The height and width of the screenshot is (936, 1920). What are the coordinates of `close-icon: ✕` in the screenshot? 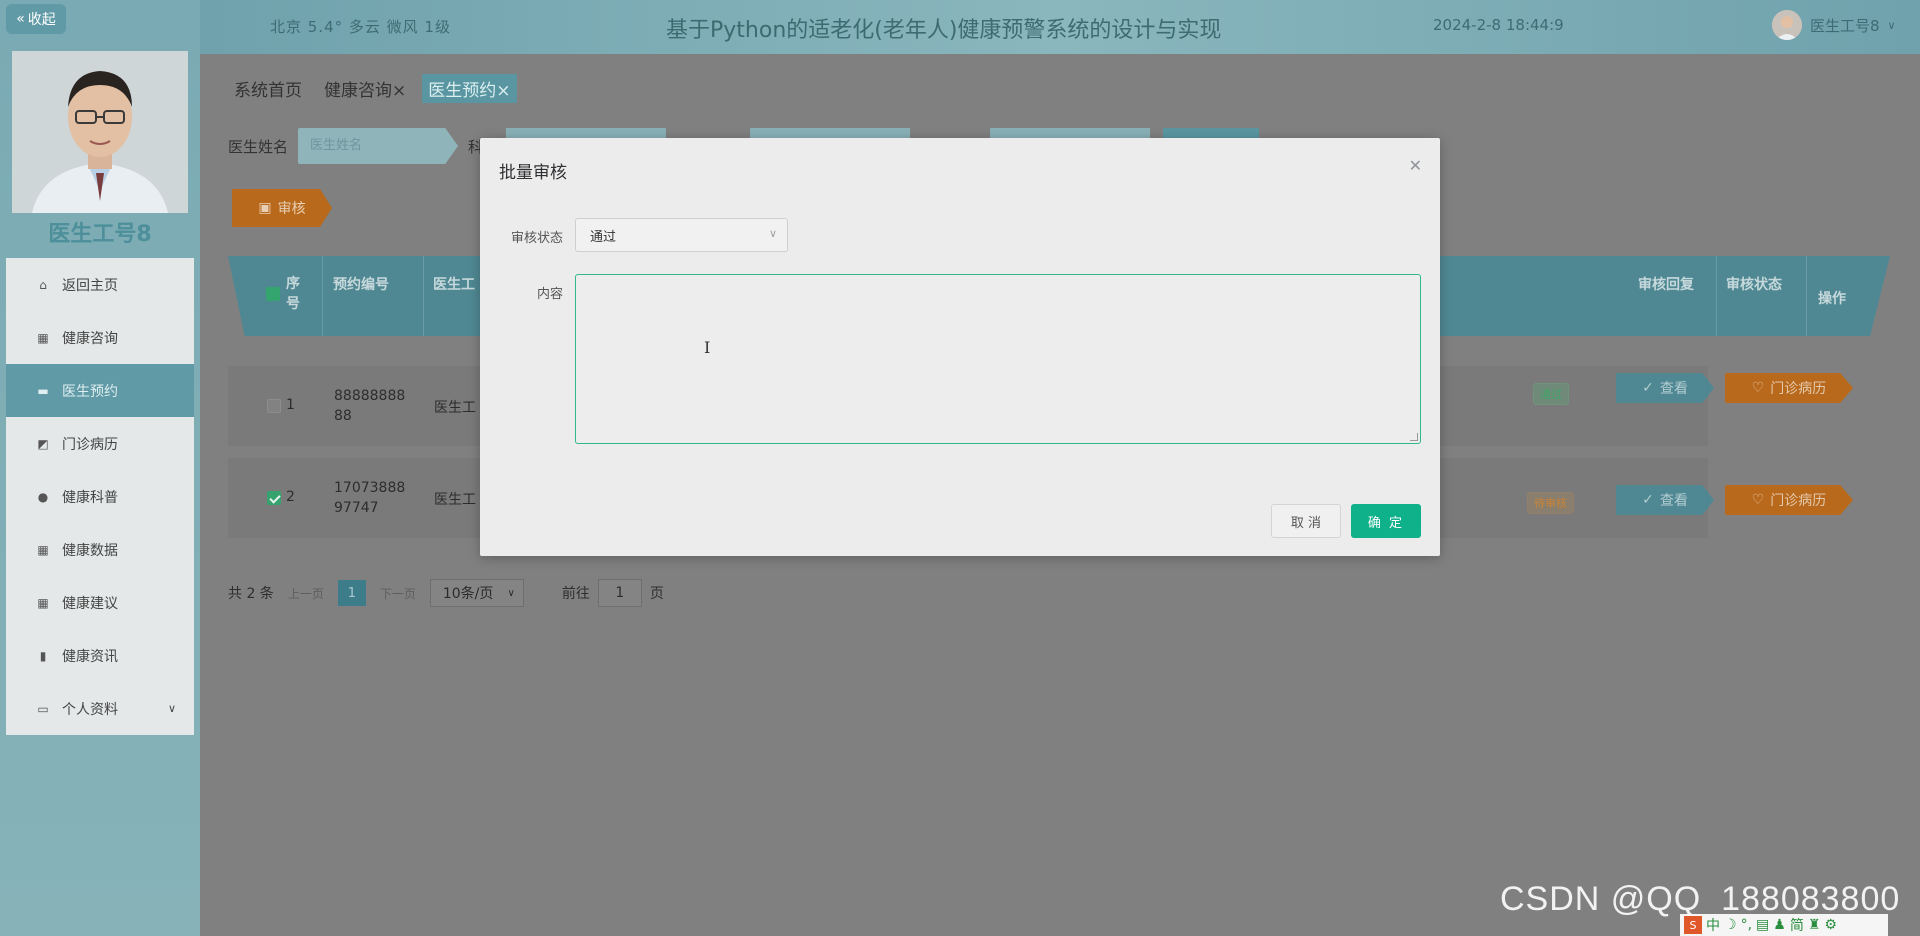 It's located at (1415, 165).